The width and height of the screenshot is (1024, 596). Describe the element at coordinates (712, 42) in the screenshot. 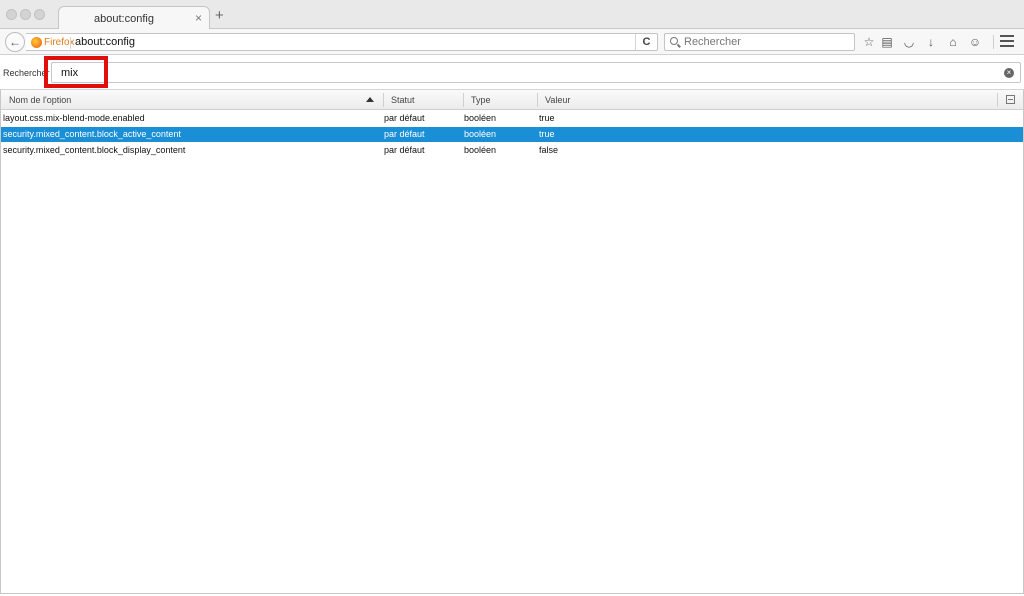

I see `search-placeholder: Rechercher` at that location.